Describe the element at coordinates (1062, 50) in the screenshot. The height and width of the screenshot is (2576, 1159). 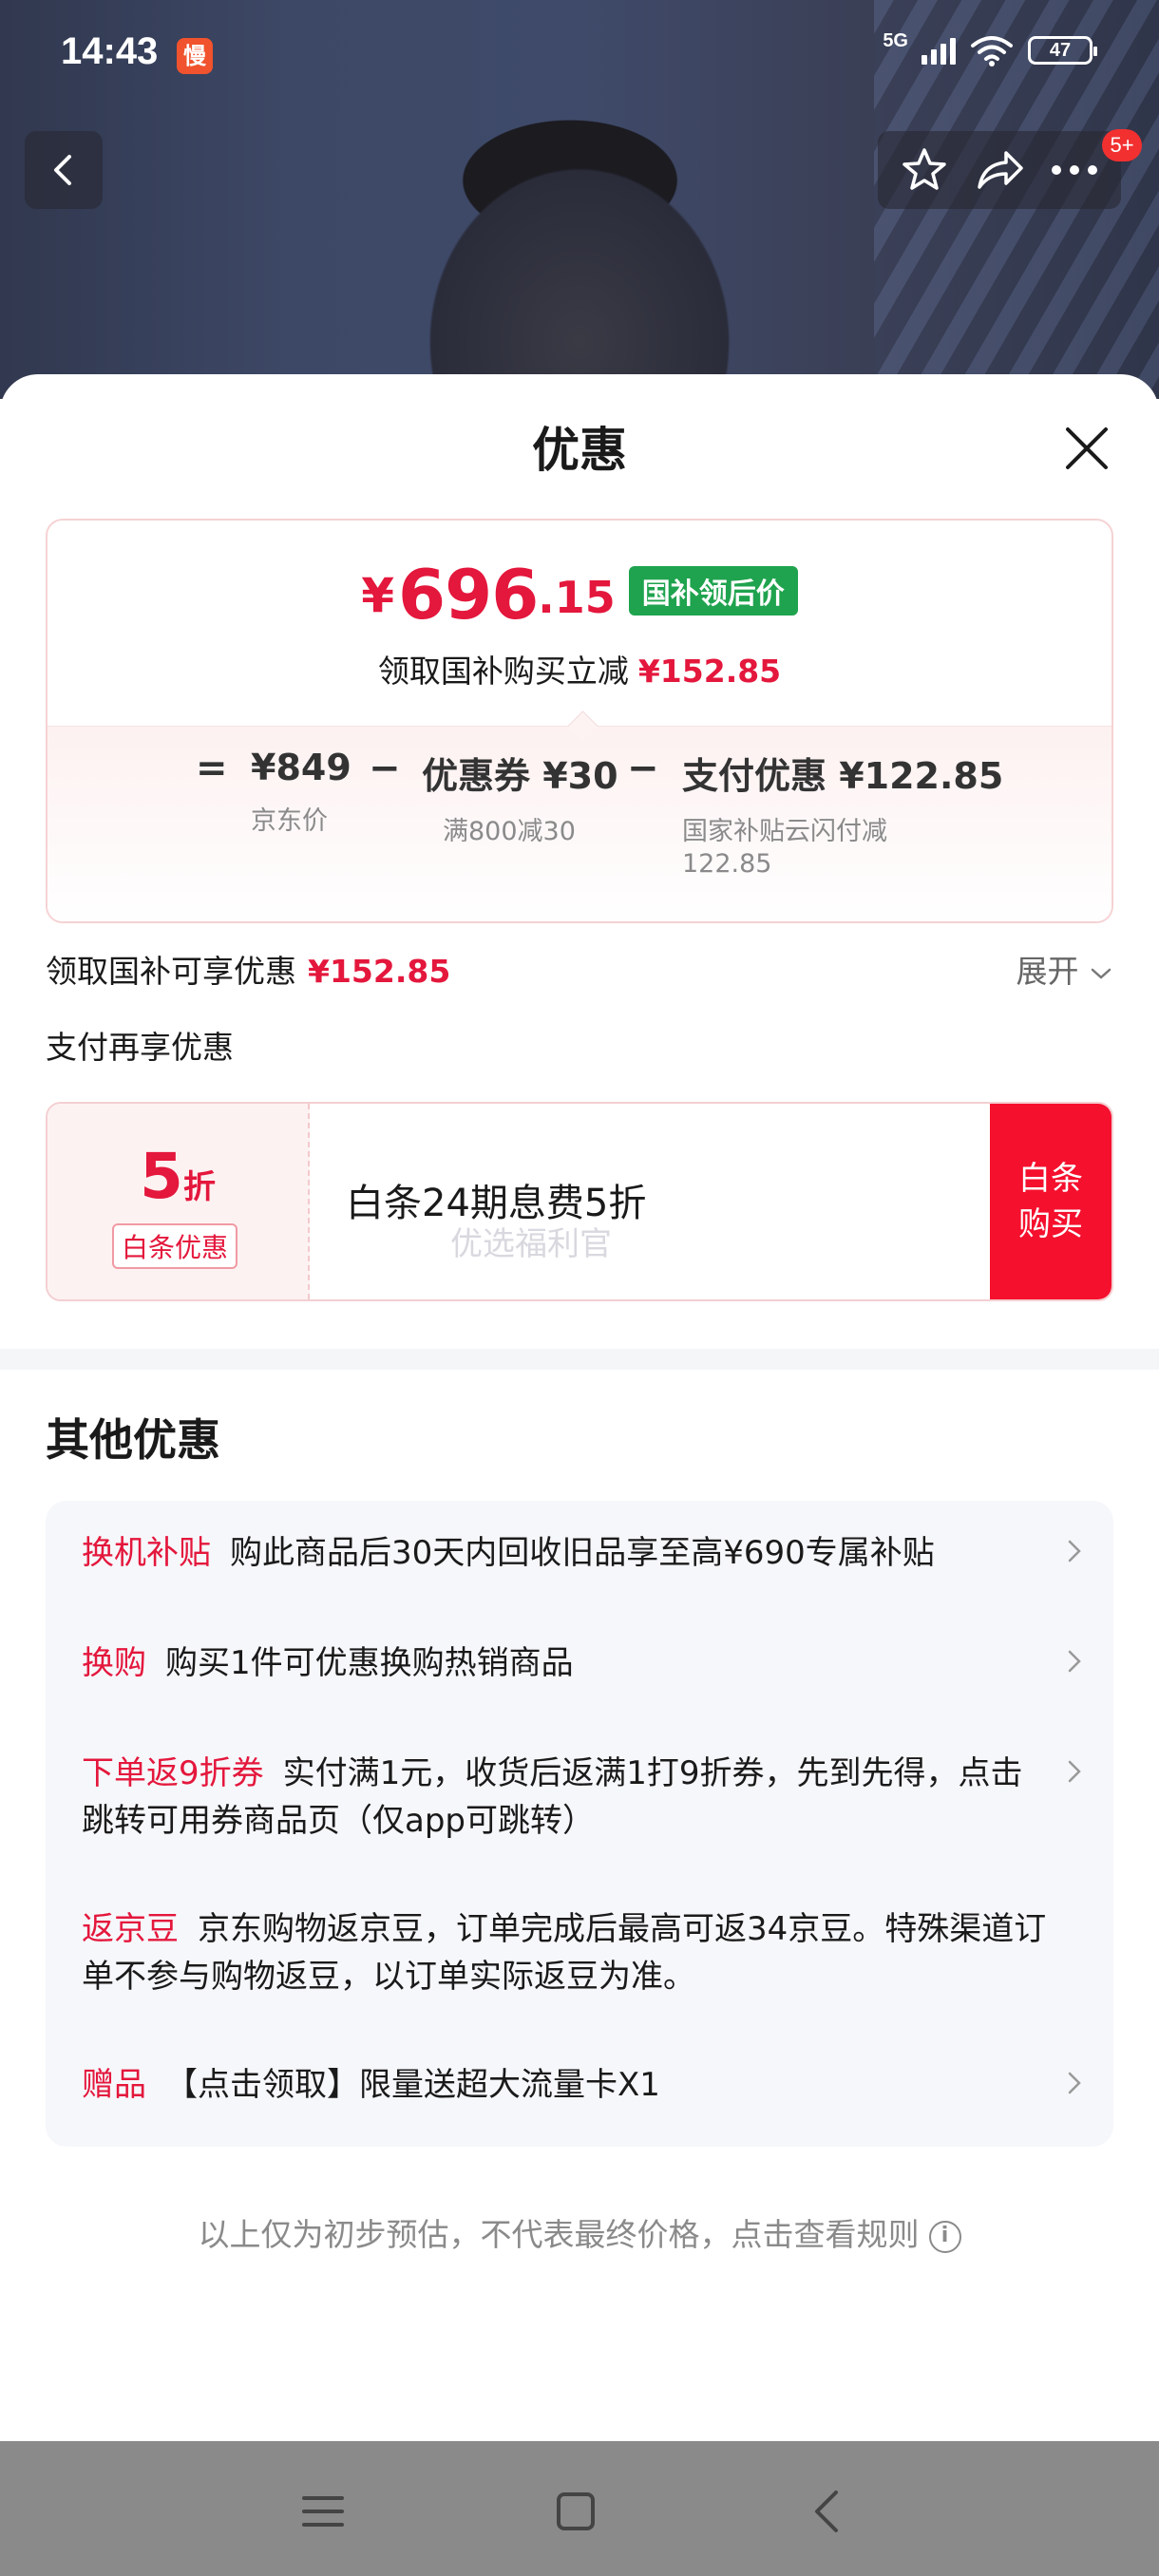
I see `battery-icon: 47` at that location.